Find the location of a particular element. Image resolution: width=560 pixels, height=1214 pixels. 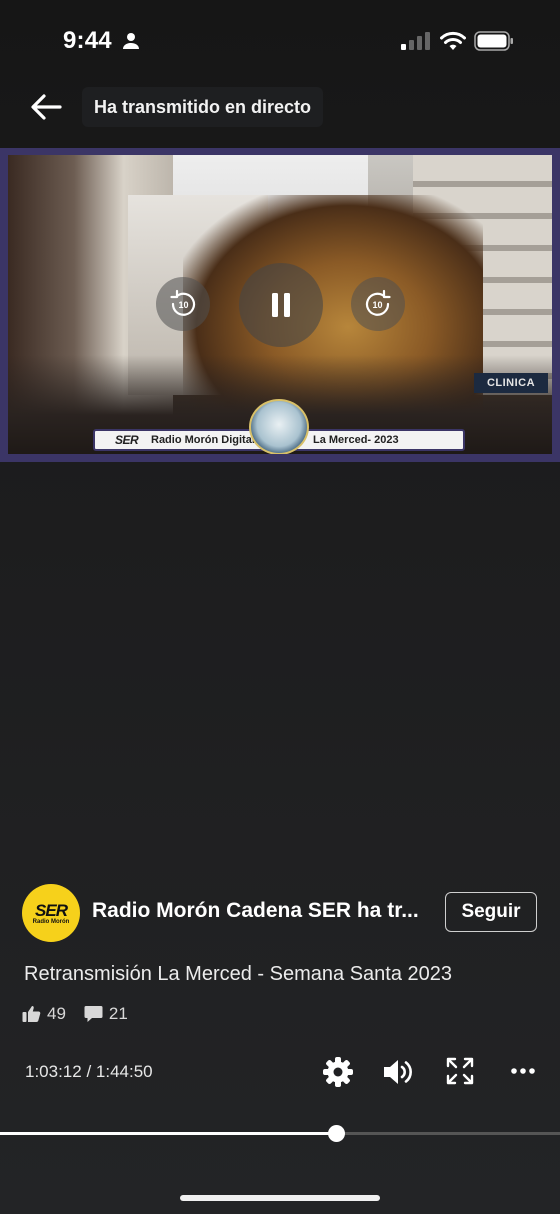

likes-group: 49 is located at coordinates (44, 1014).